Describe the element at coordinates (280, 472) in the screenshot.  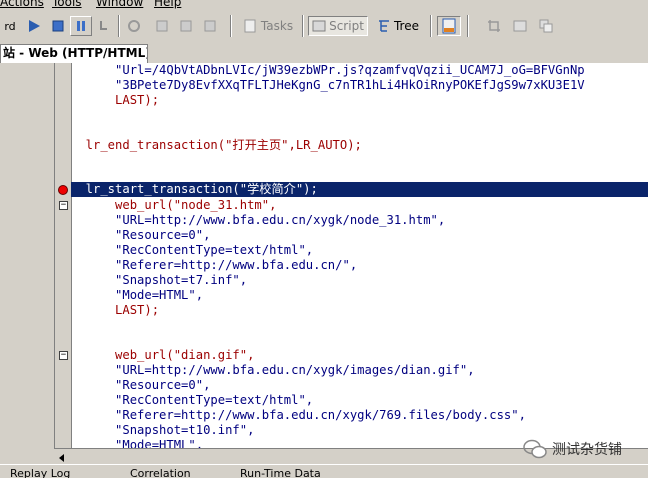
I see `tab-runtime-data: Run-Time Data` at that location.